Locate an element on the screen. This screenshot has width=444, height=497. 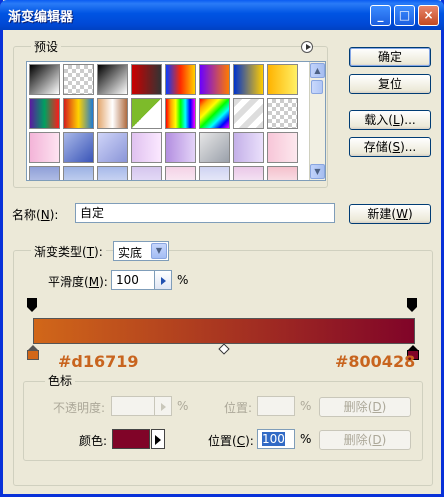
name-input: 自定 is located at coordinates (205, 213).